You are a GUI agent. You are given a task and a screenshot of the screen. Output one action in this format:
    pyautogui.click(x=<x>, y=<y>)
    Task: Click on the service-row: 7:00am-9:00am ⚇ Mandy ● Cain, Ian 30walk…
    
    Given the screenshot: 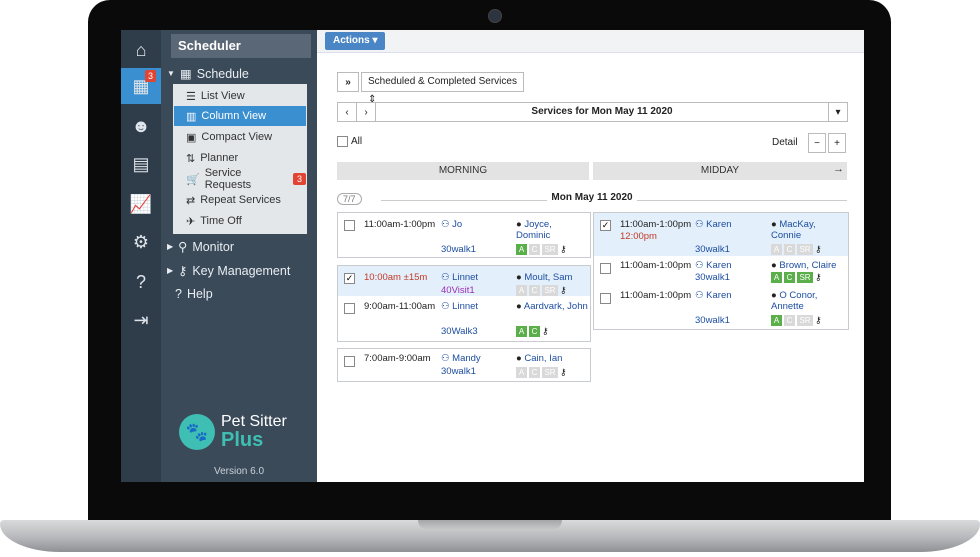 What is the action you would take?
    pyautogui.click(x=464, y=365)
    